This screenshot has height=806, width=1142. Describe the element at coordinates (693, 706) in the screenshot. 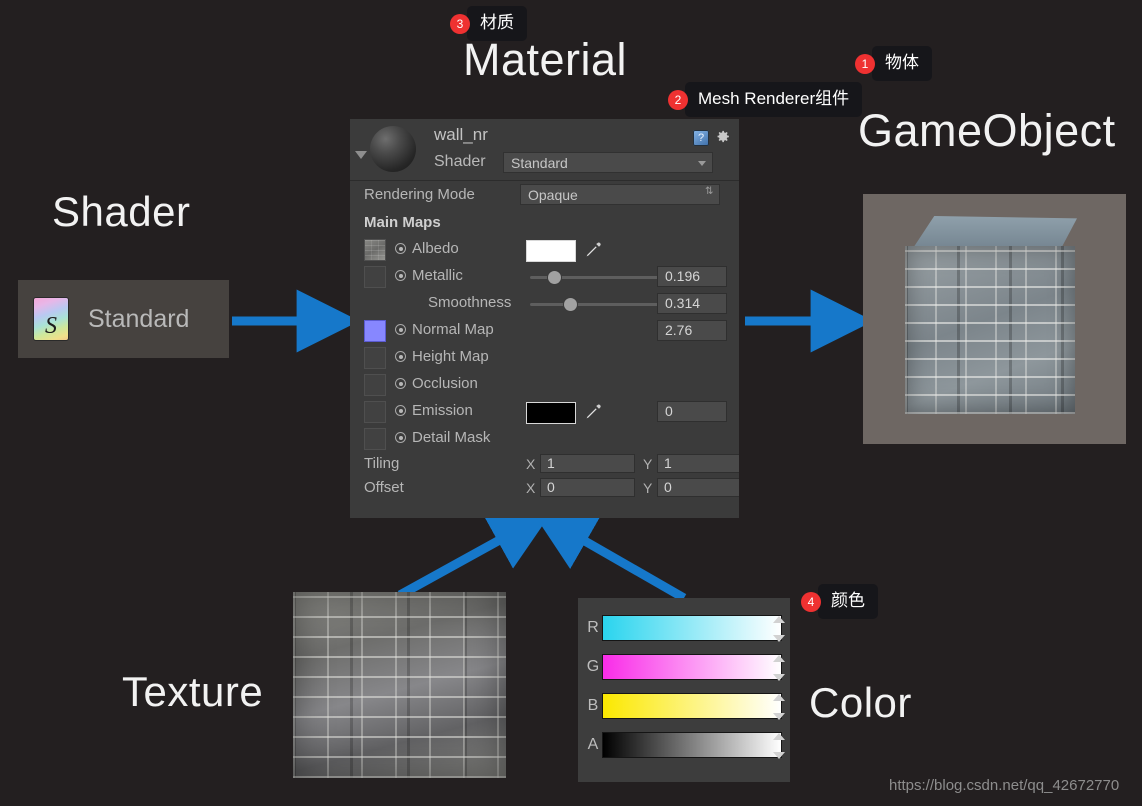

I see `channel-gradient-b` at that location.